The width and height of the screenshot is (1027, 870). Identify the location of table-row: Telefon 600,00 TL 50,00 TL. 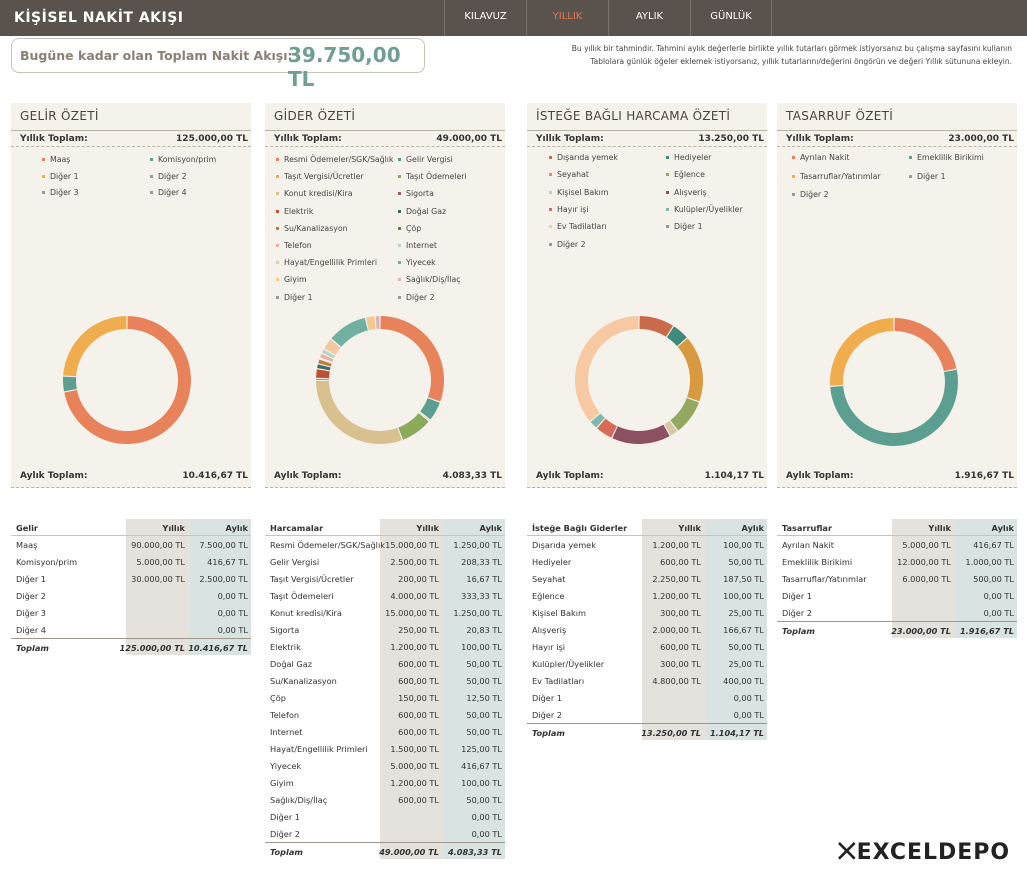
(385, 714).